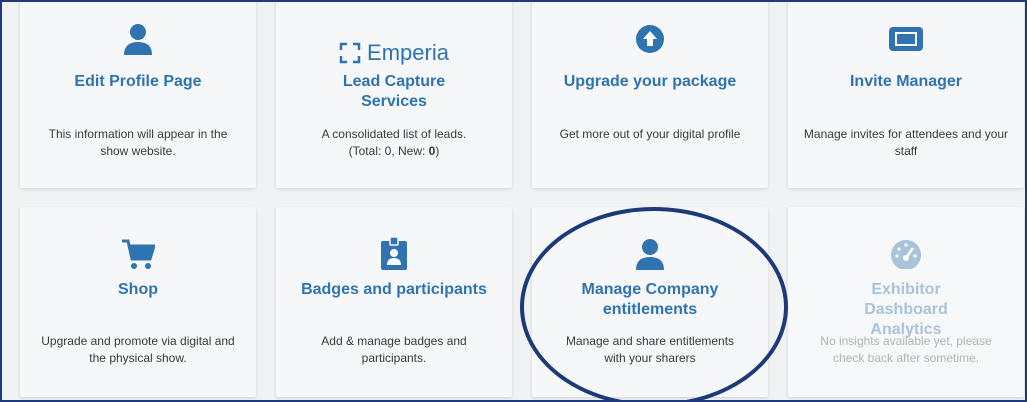 The image size is (1027, 402). I want to click on card-description: Add & manage badges and participants., so click(394, 349).